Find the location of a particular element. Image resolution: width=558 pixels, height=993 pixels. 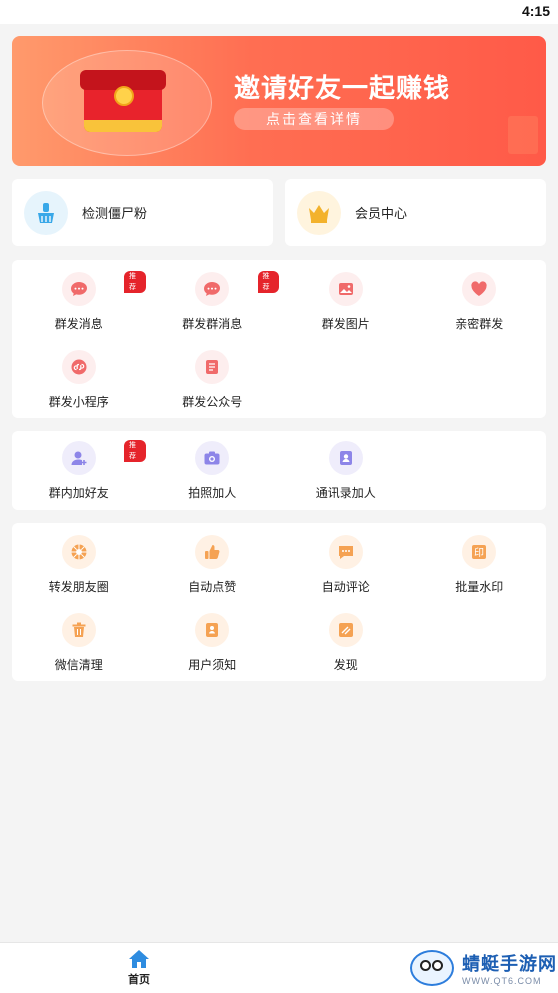

crown-icon is located at coordinates (319, 212).